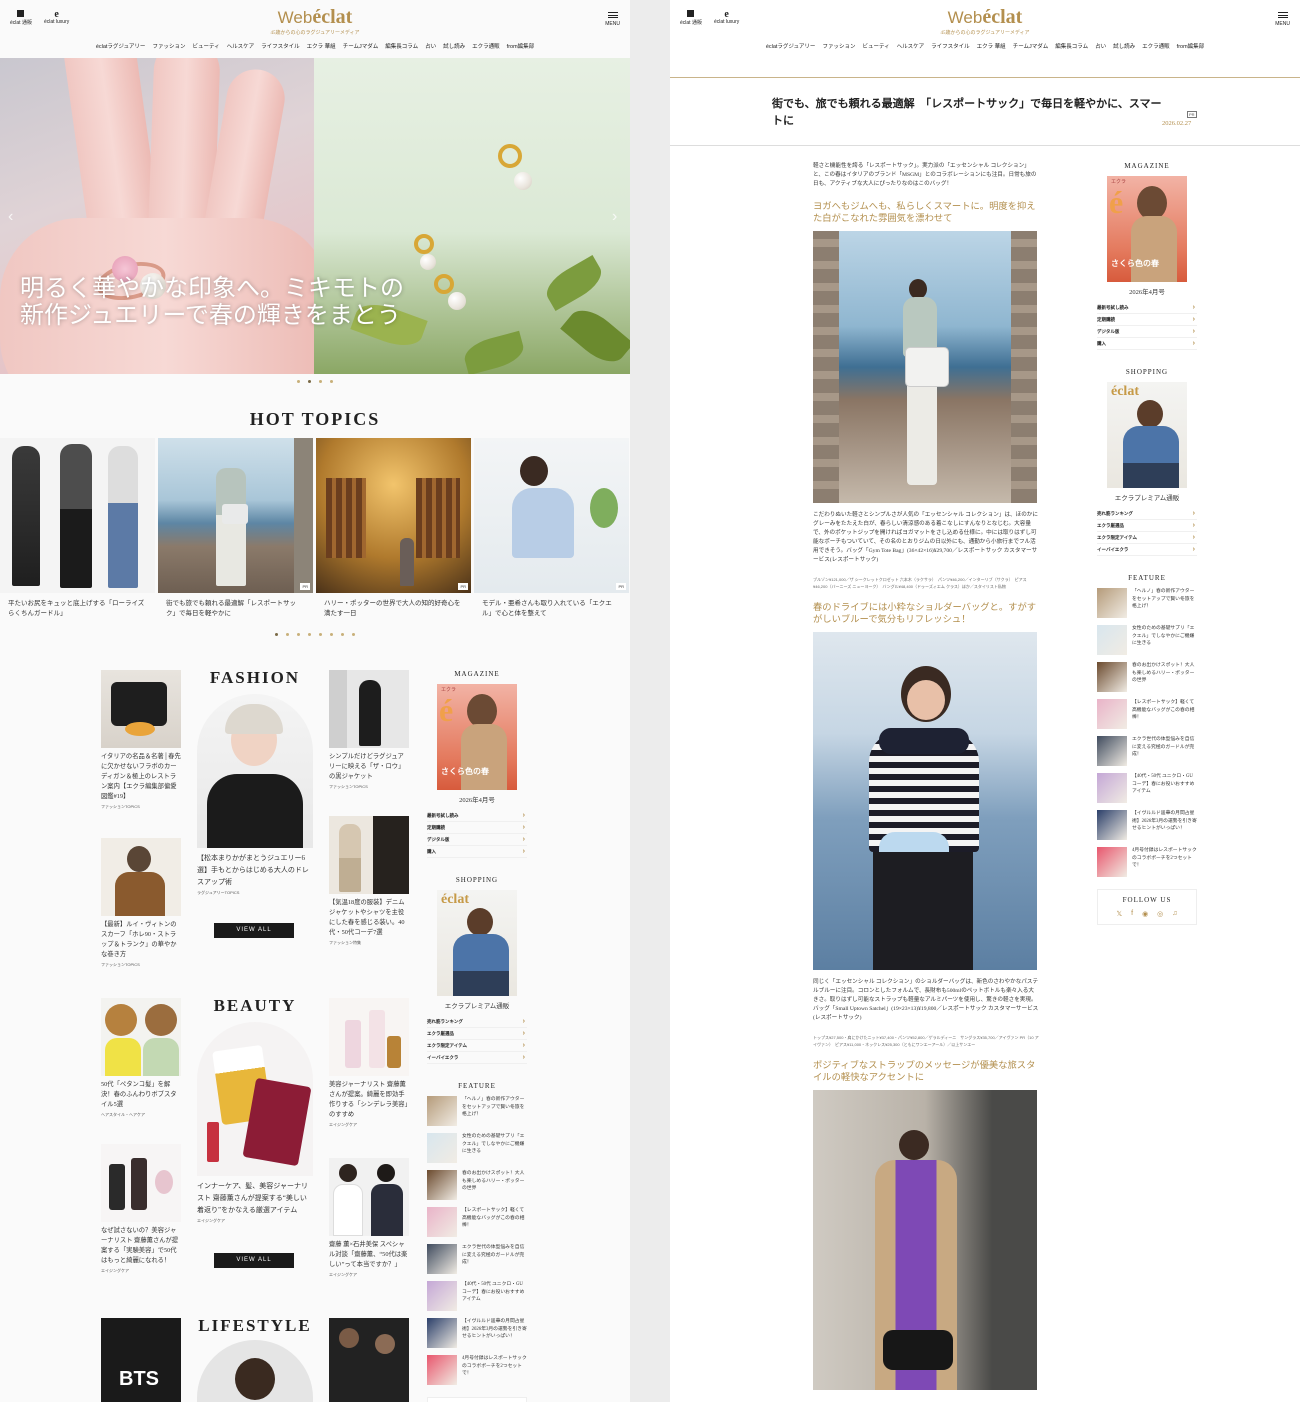 The image size is (1300, 1402). Describe the element at coordinates (77, 528) in the screenshot. I see `hot-topic-card: 平たいお尻をキュッと底上げする「ローライズらくちんガードル」` at that location.